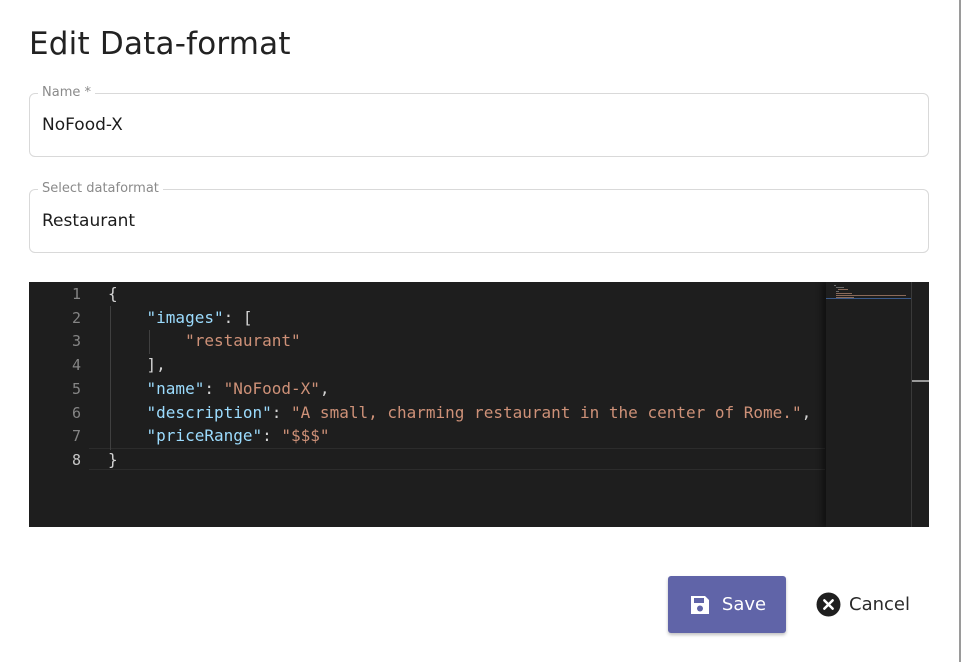 This screenshot has height=662, width=961. I want to click on json-string: "NoFood-X", so click(271, 388).